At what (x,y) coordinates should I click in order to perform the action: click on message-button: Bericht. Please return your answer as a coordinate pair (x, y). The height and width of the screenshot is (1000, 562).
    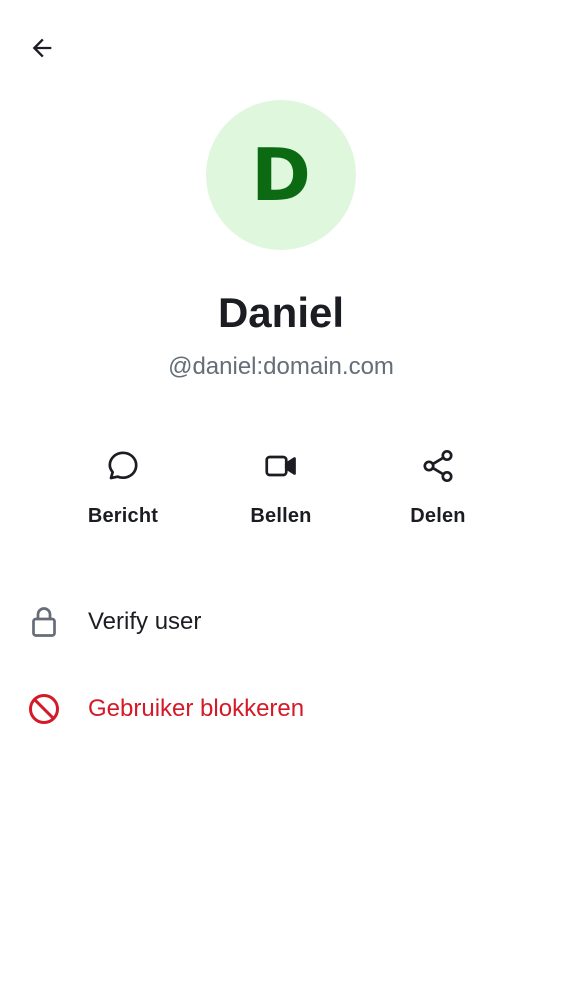
    Looking at the image, I should click on (123, 490).